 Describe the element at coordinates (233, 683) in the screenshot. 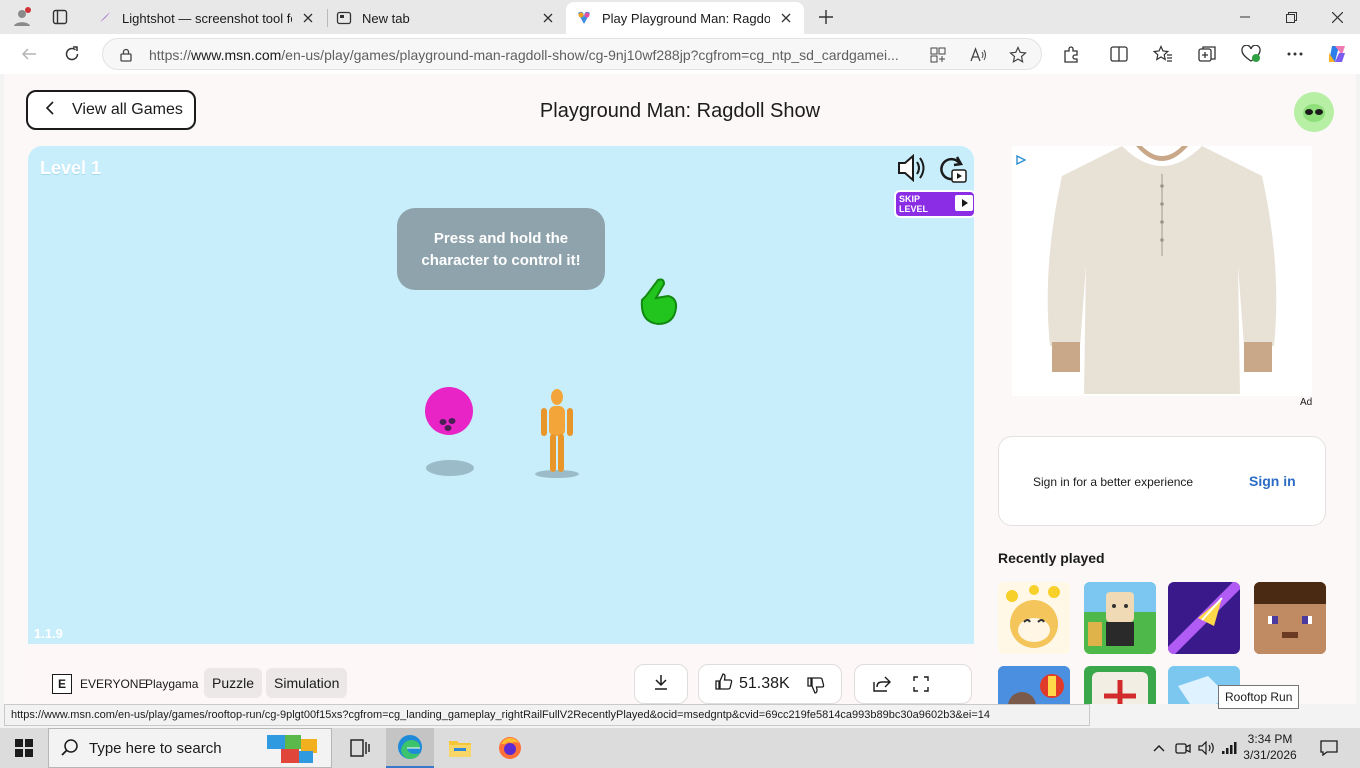

I see `tag-puzzle: Puzzle` at that location.